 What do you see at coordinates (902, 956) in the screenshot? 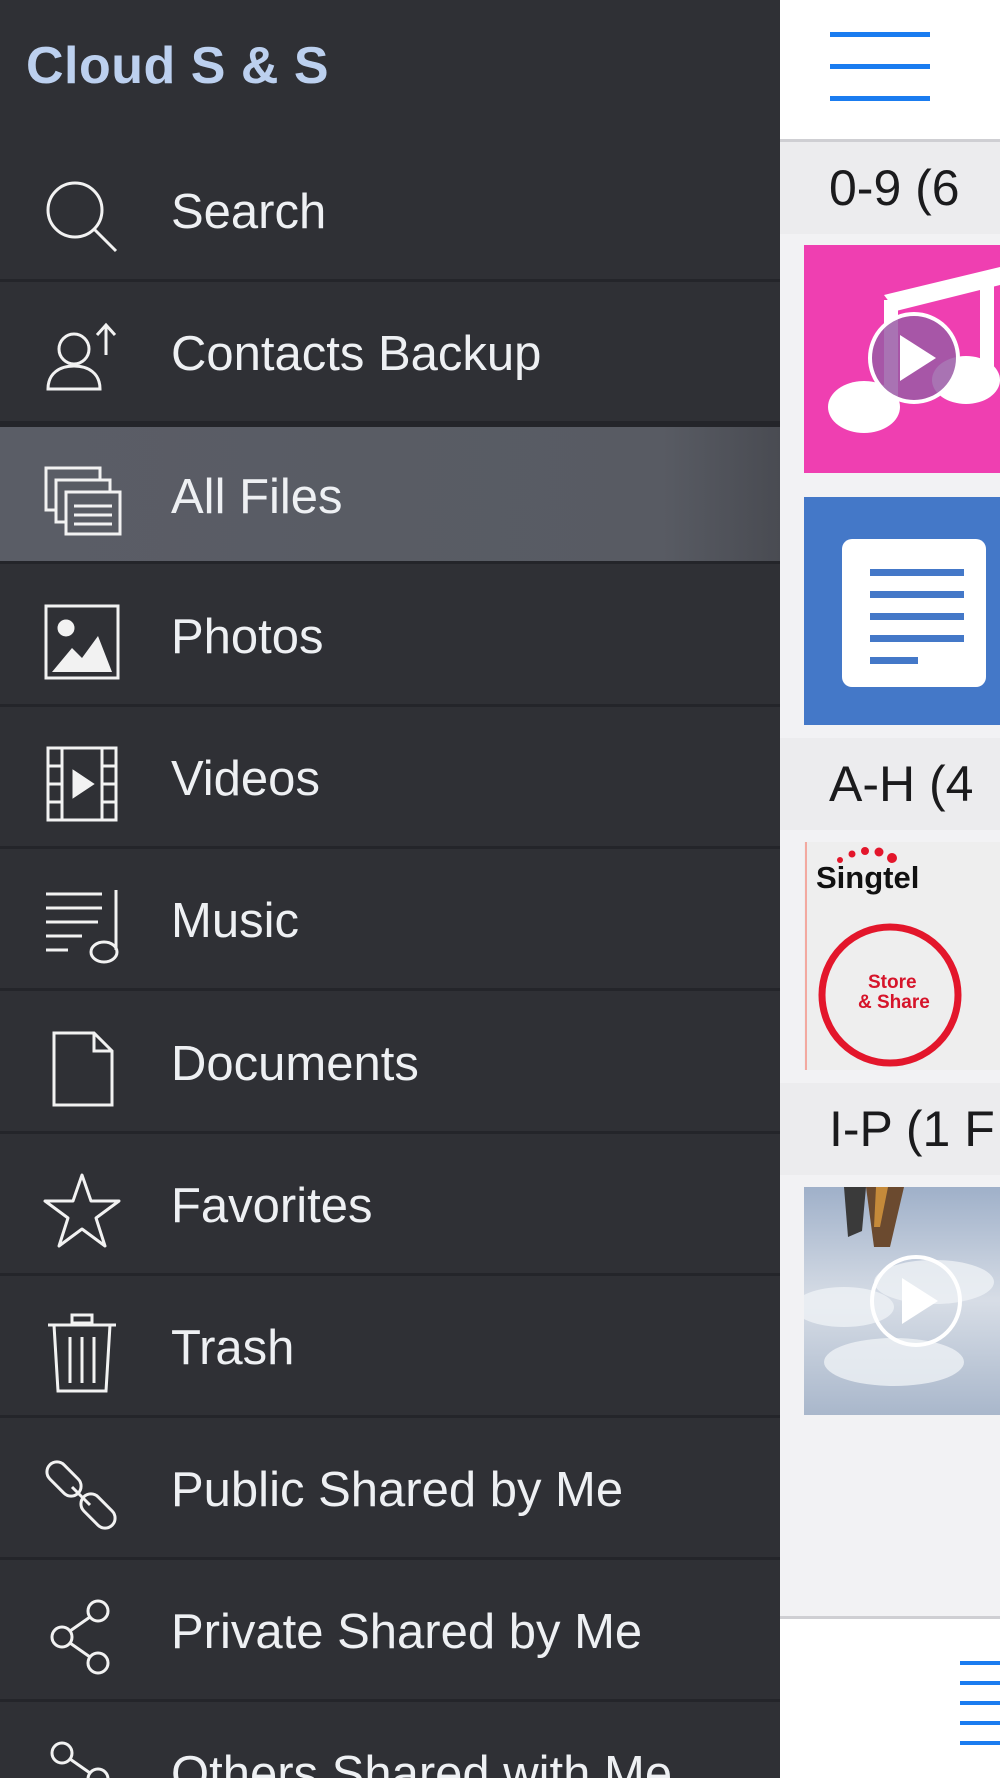
I see `singtel-image-thumbnail: Singtel Store & Share` at bounding box center [902, 956].